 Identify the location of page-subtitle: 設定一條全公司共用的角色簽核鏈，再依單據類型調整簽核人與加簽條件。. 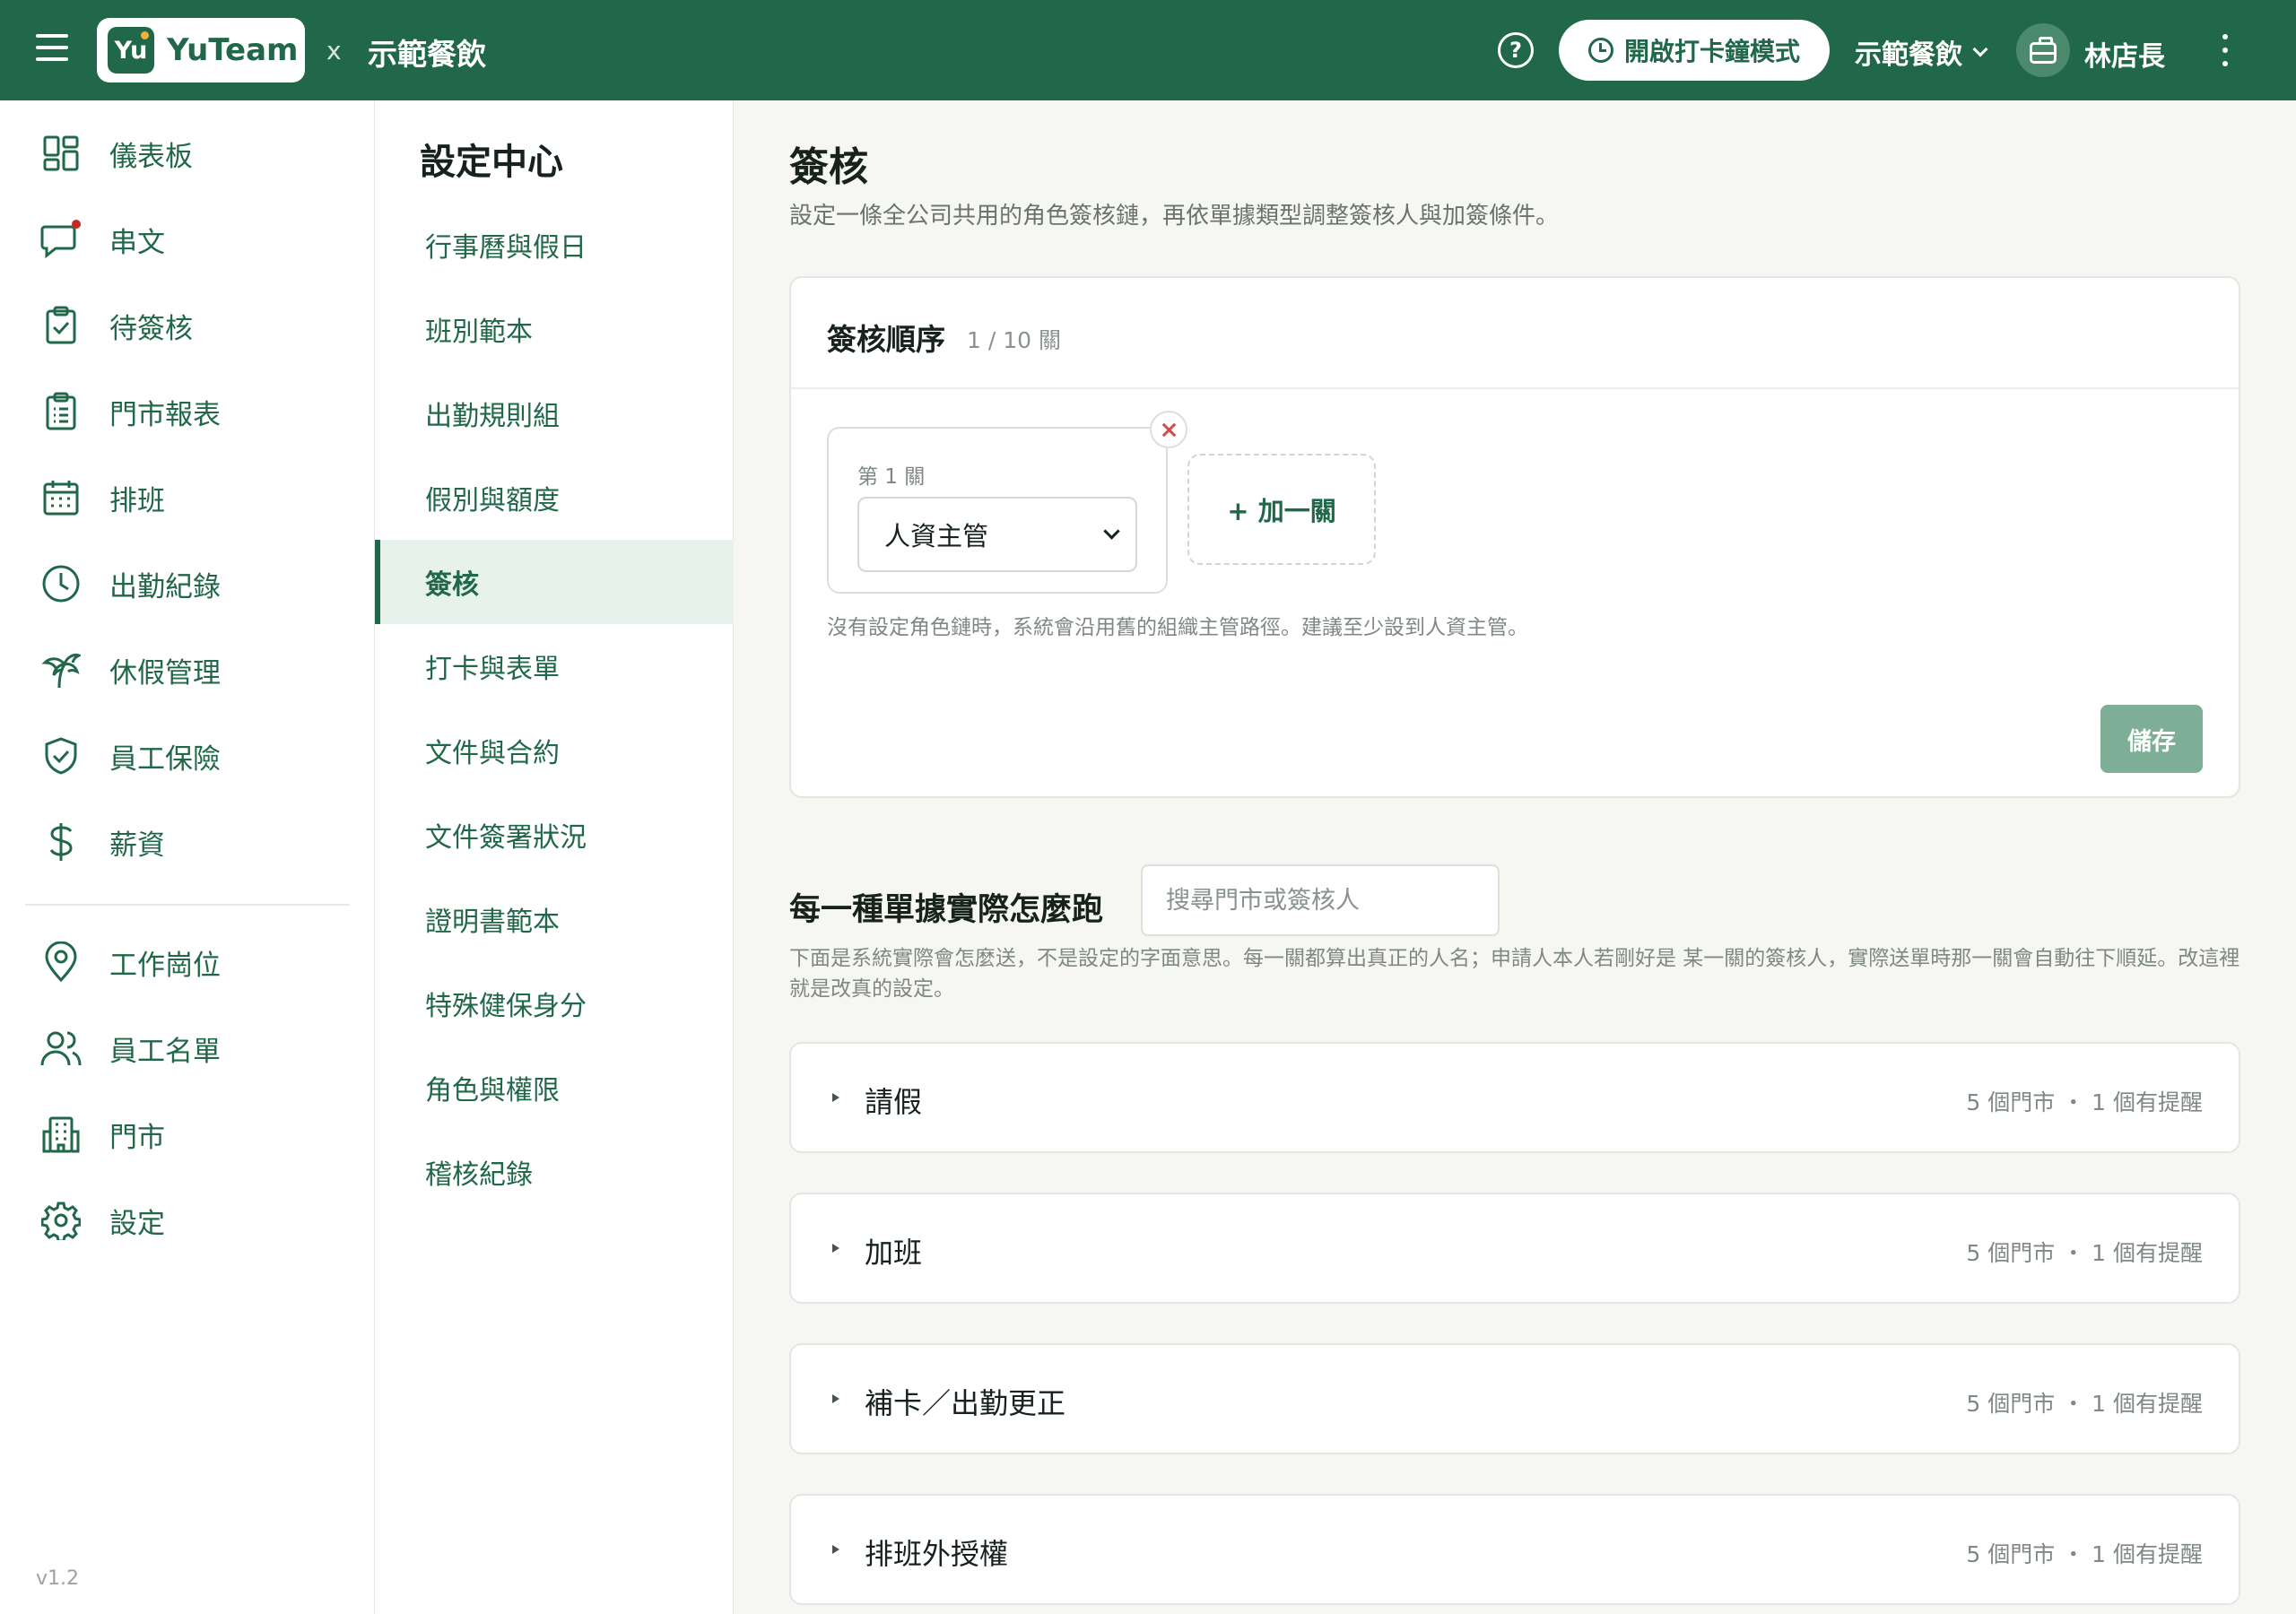
(1174, 216).